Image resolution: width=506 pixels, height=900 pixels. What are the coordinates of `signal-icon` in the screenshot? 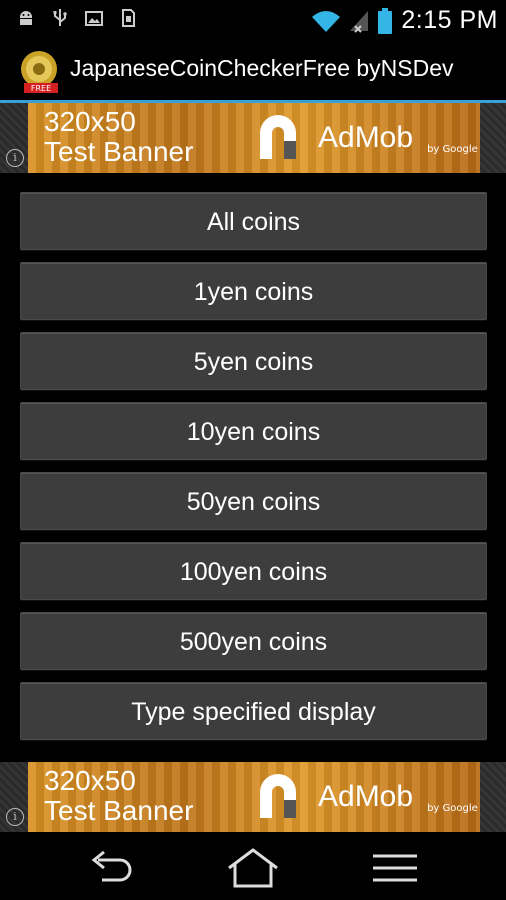 It's located at (359, 21).